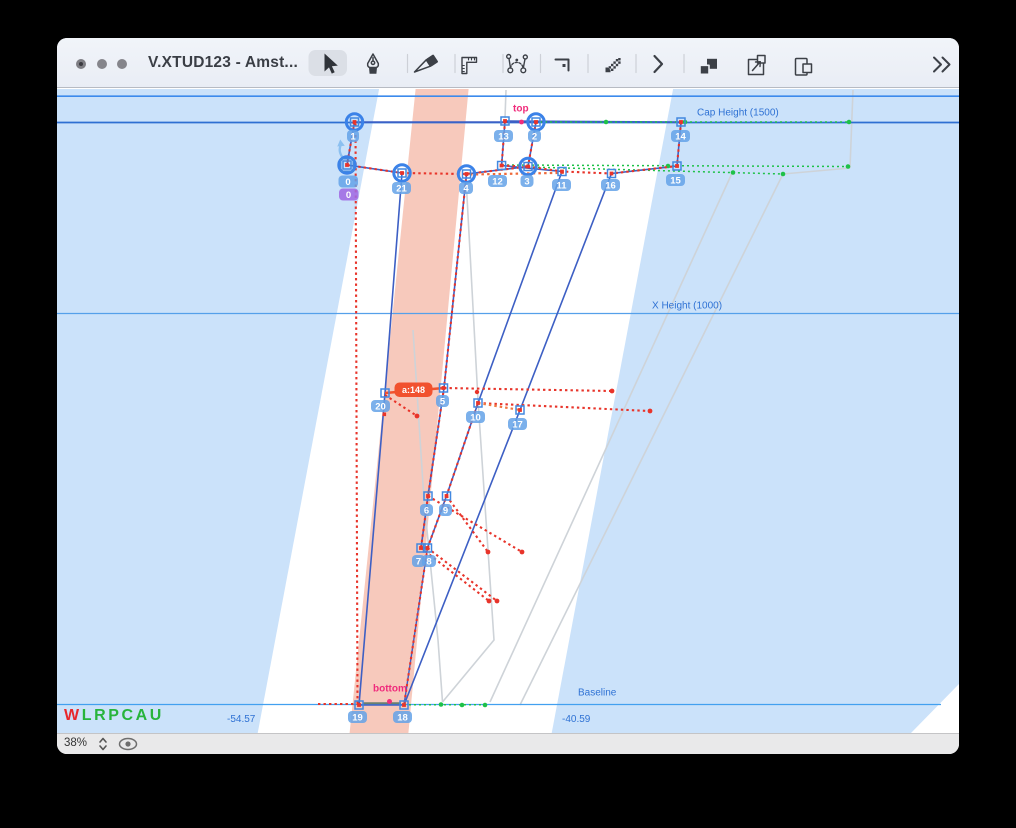  What do you see at coordinates (357, 718) in the screenshot?
I see `svg-text: 19` at bounding box center [357, 718].